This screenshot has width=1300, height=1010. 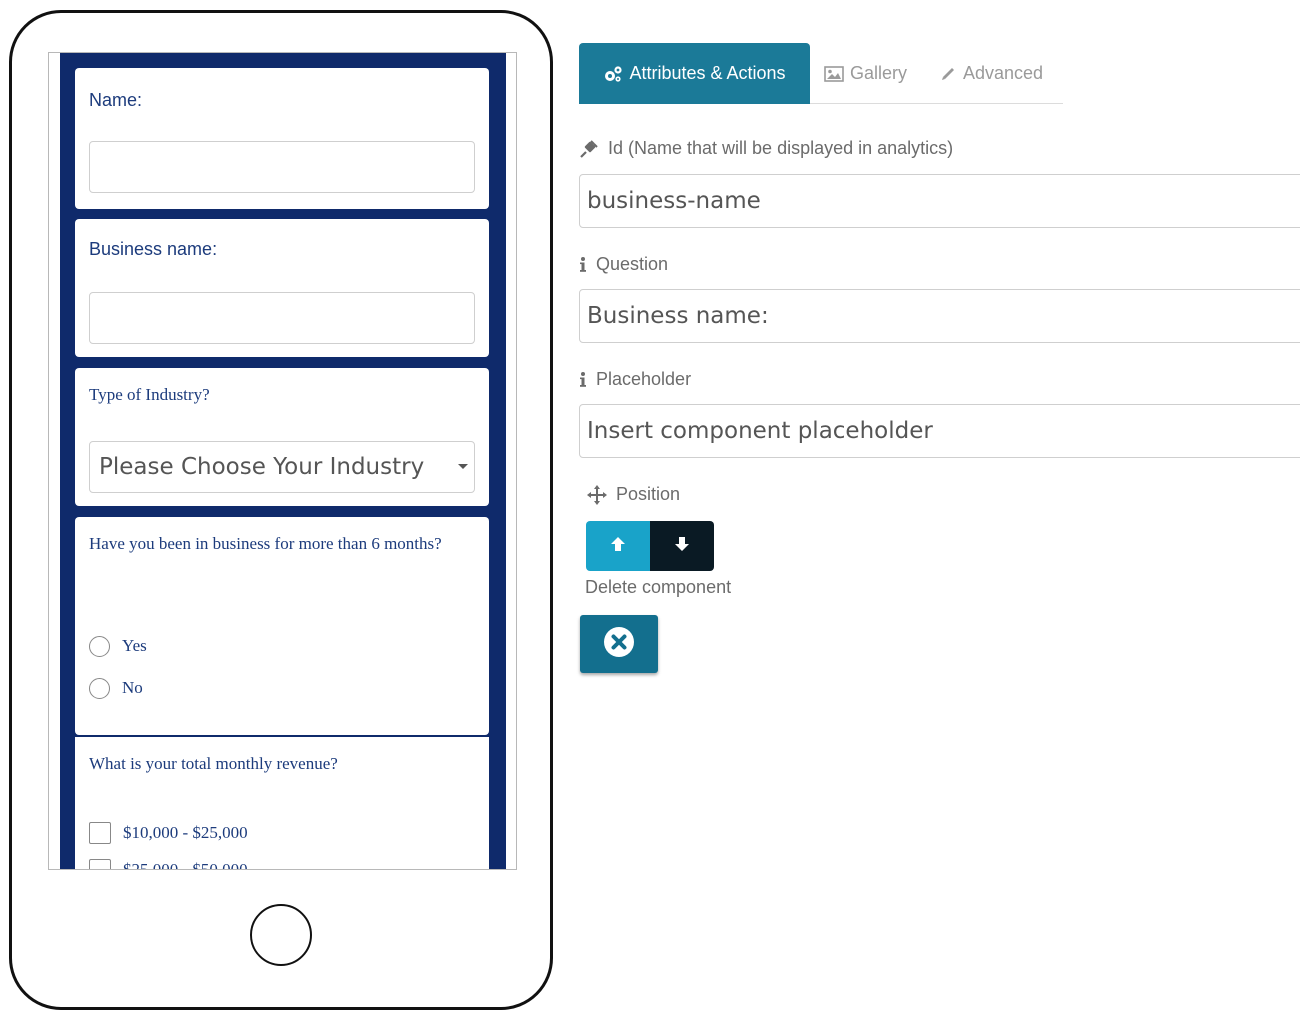 I want to click on checkbox-option: $25,000 - $50,000, so click(x=168, y=863).